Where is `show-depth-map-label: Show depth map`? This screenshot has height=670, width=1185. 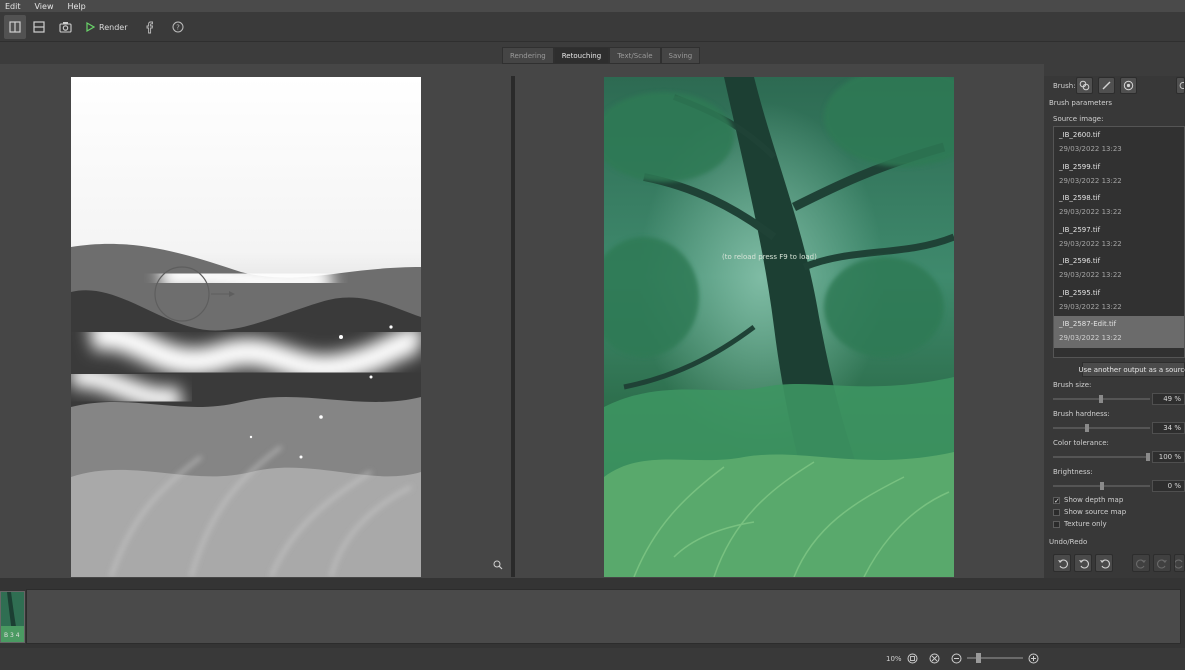
show-depth-map-label: Show depth map is located at coordinates (1094, 500).